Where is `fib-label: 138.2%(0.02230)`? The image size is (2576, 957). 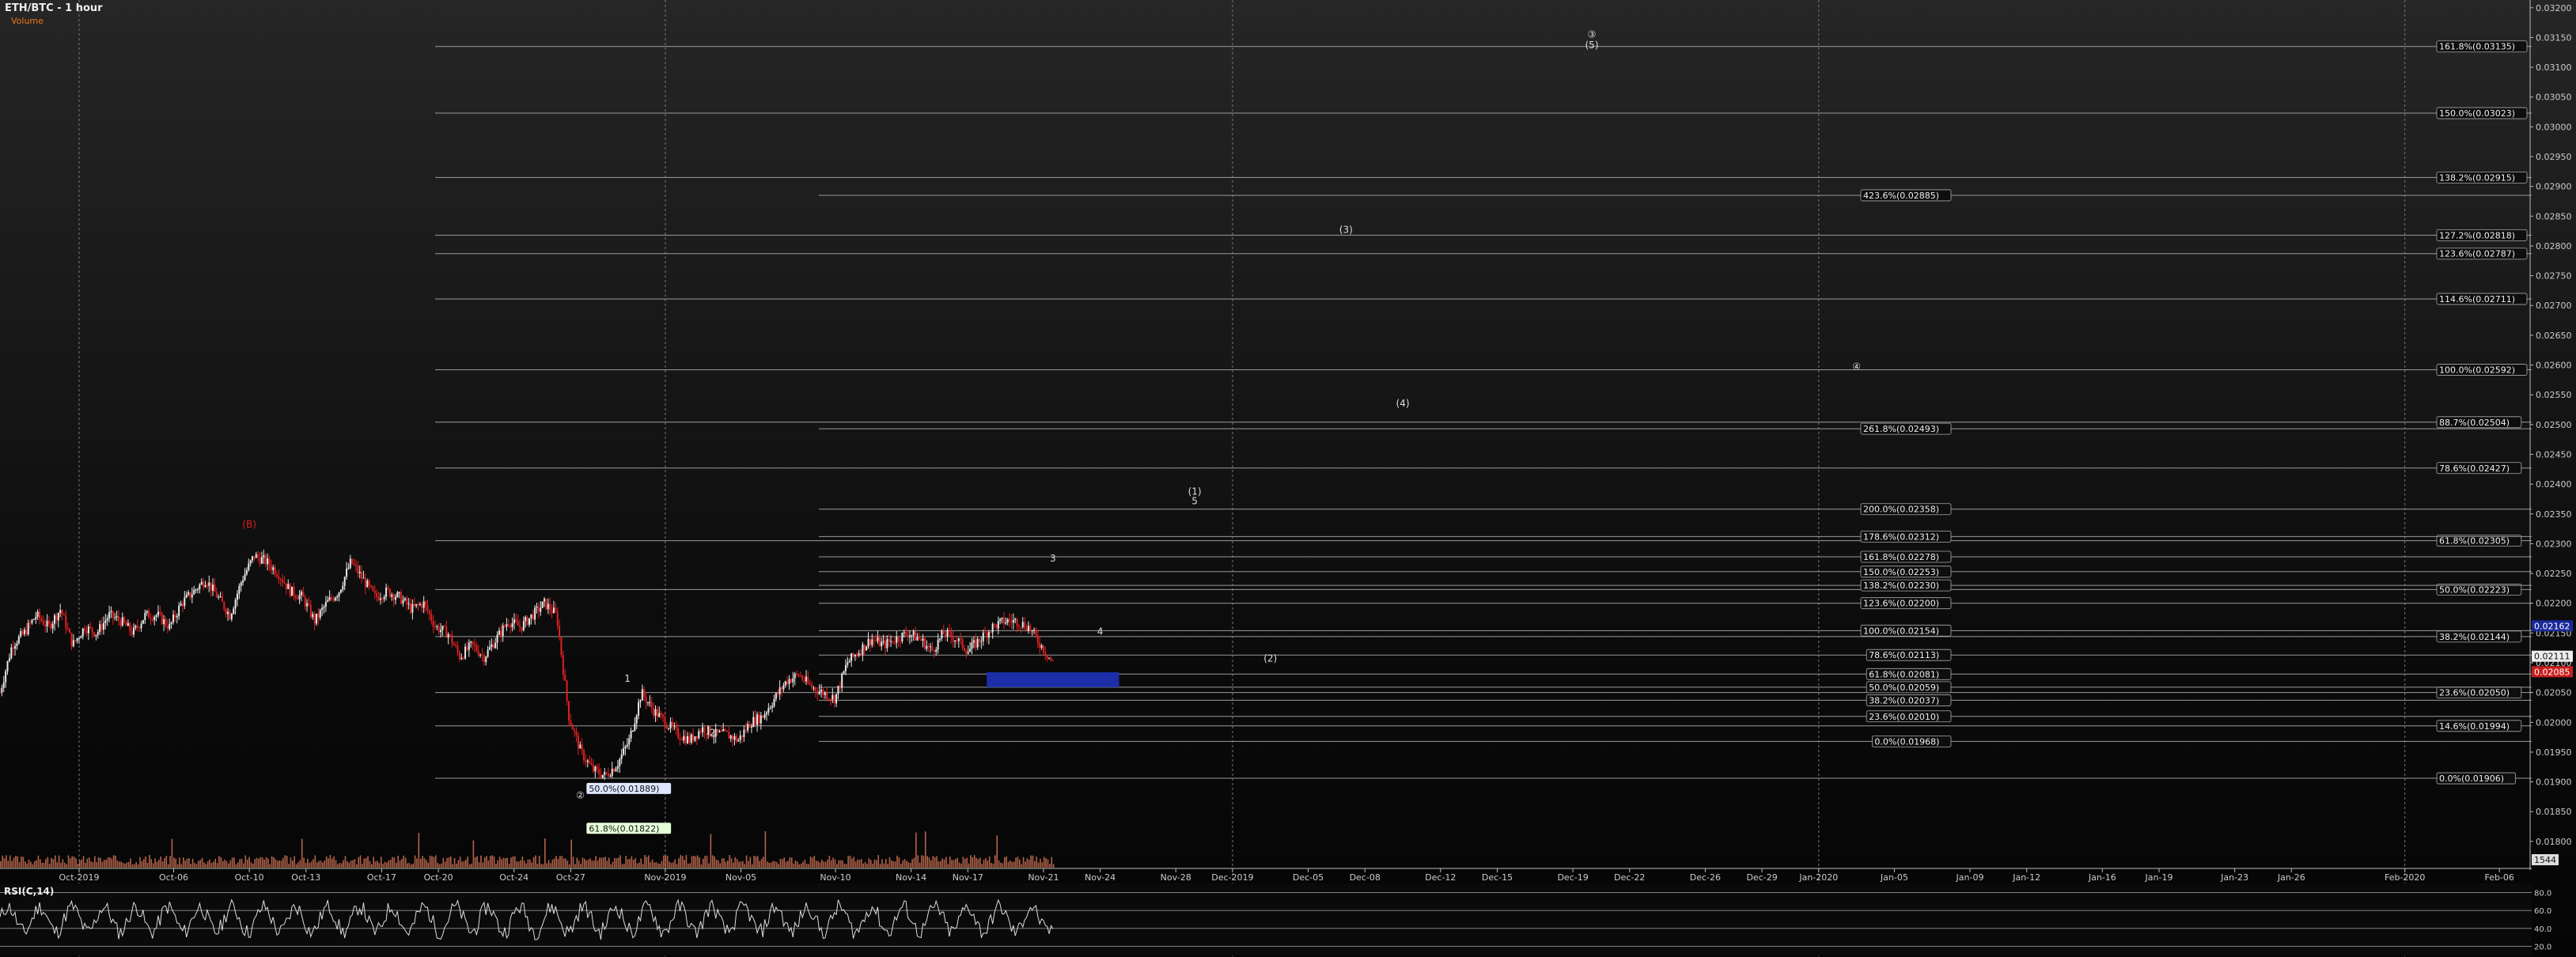 fib-label: 138.2%(0.02230) is located at coordinates (1901, 586).